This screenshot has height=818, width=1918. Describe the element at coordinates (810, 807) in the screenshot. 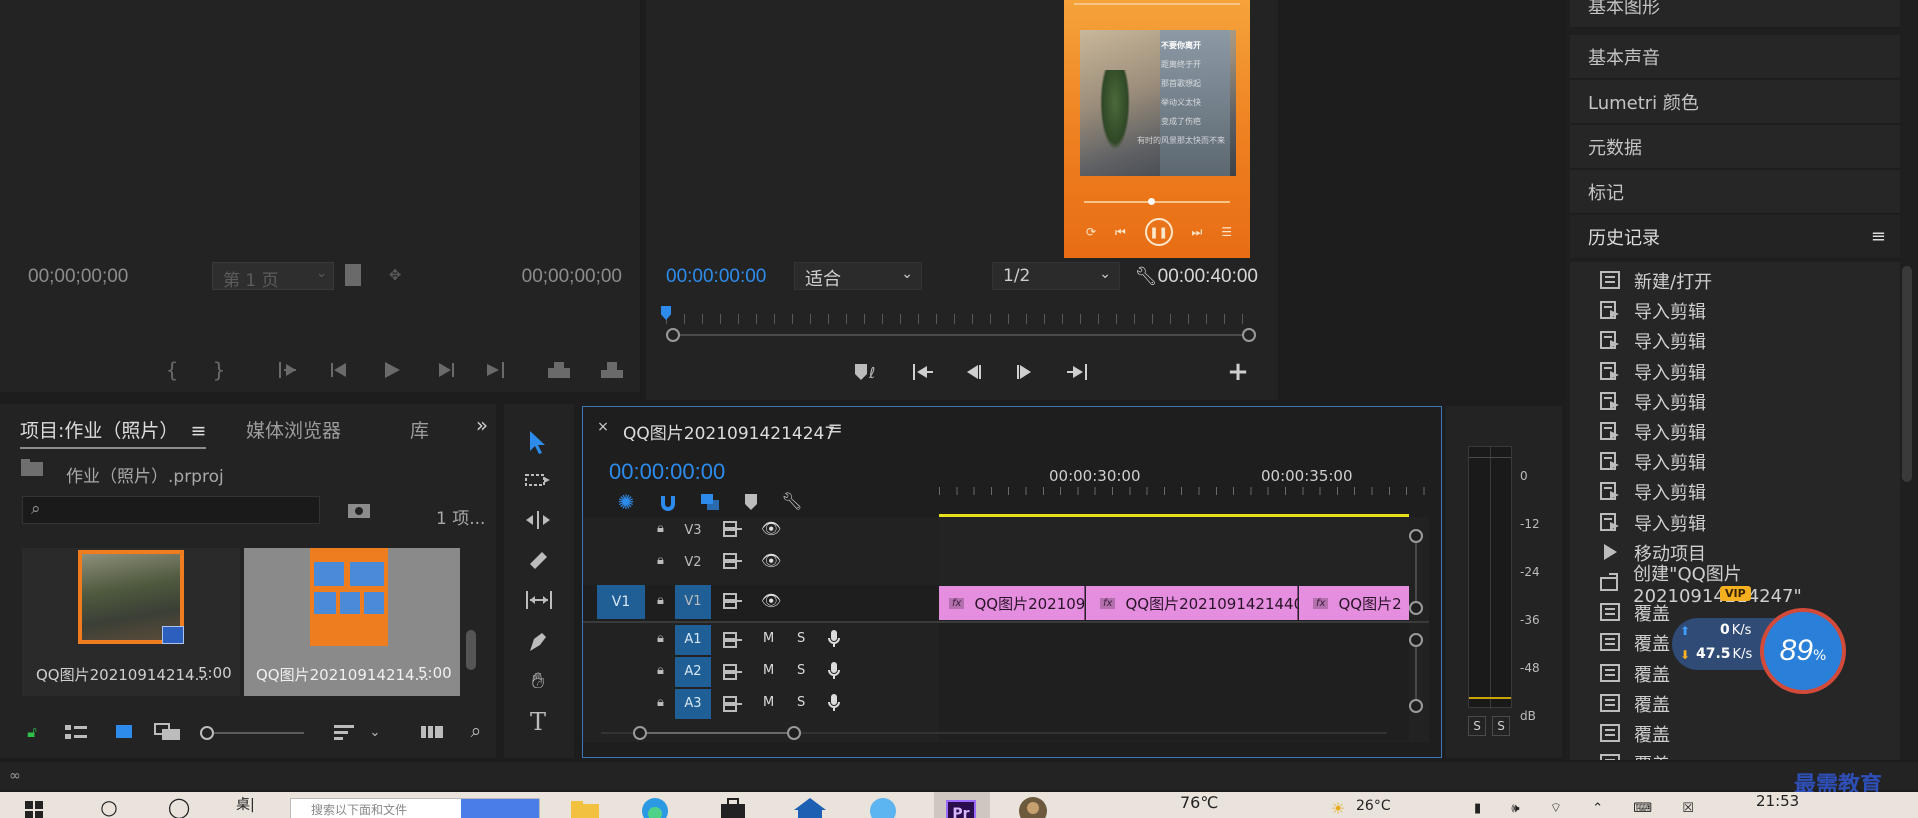

I see `network-folder-icon` at that location.